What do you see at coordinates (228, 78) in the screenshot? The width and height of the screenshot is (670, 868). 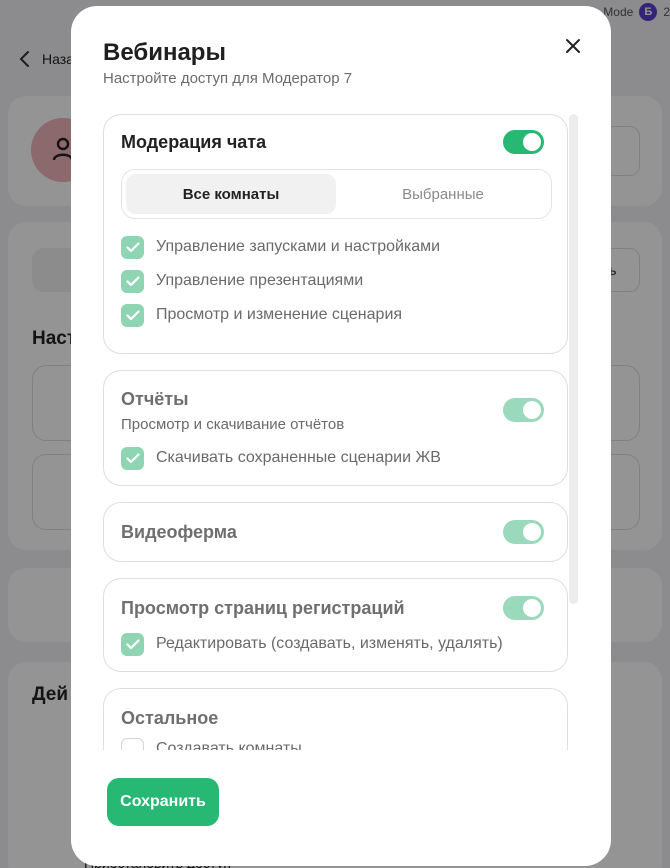 I see `modal-subtitle: Настройте доступ для Модератор 7` at bounding box center [228, 78].